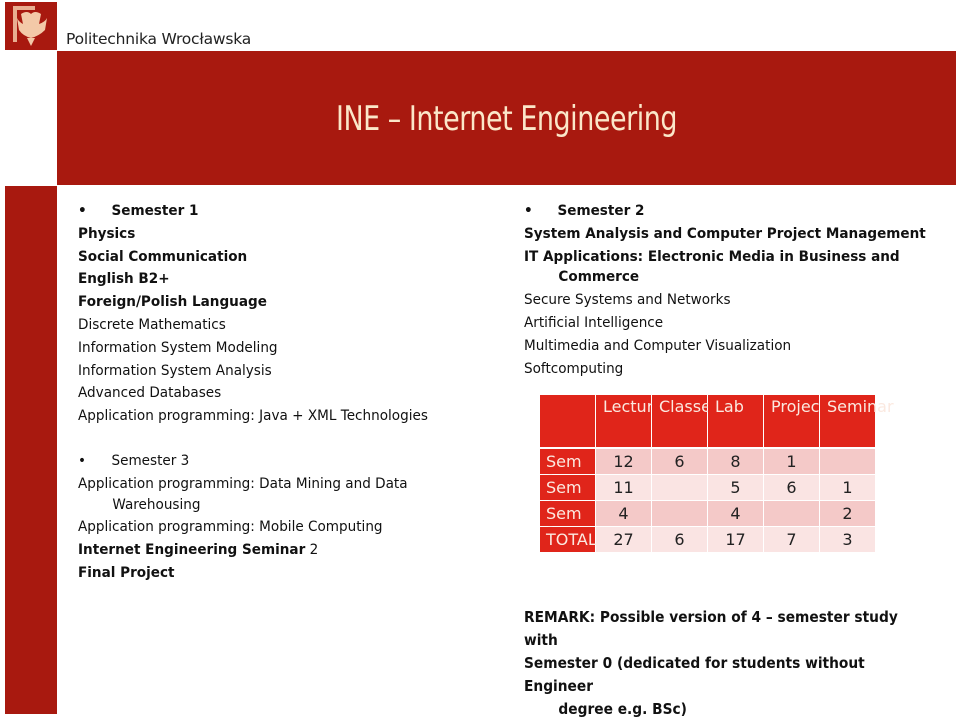  I want to click on table-header-cell: Project, so click(795, 421).